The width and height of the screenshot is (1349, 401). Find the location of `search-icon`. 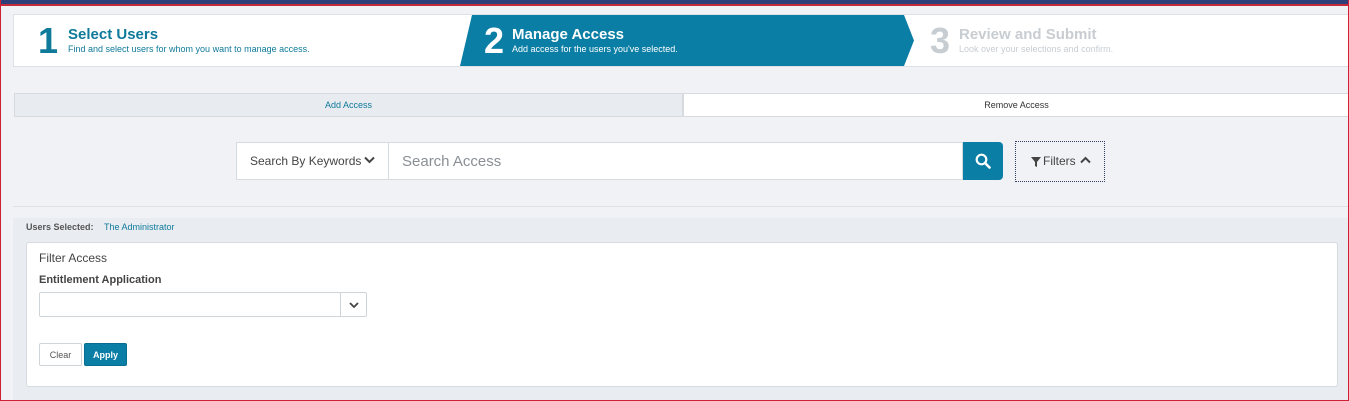

search-icon is located at coordinates (983, 161).